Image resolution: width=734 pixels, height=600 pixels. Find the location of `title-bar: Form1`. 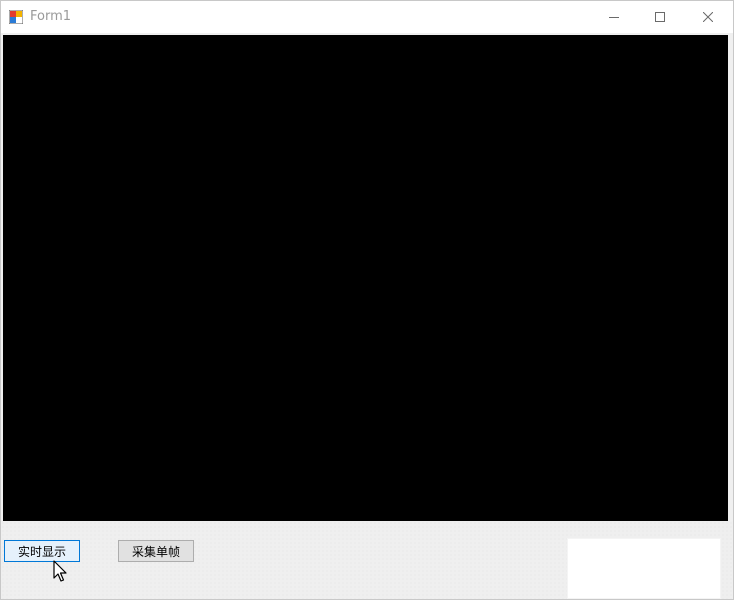

title-bar: Form1 is located at coordinates (367, 17).